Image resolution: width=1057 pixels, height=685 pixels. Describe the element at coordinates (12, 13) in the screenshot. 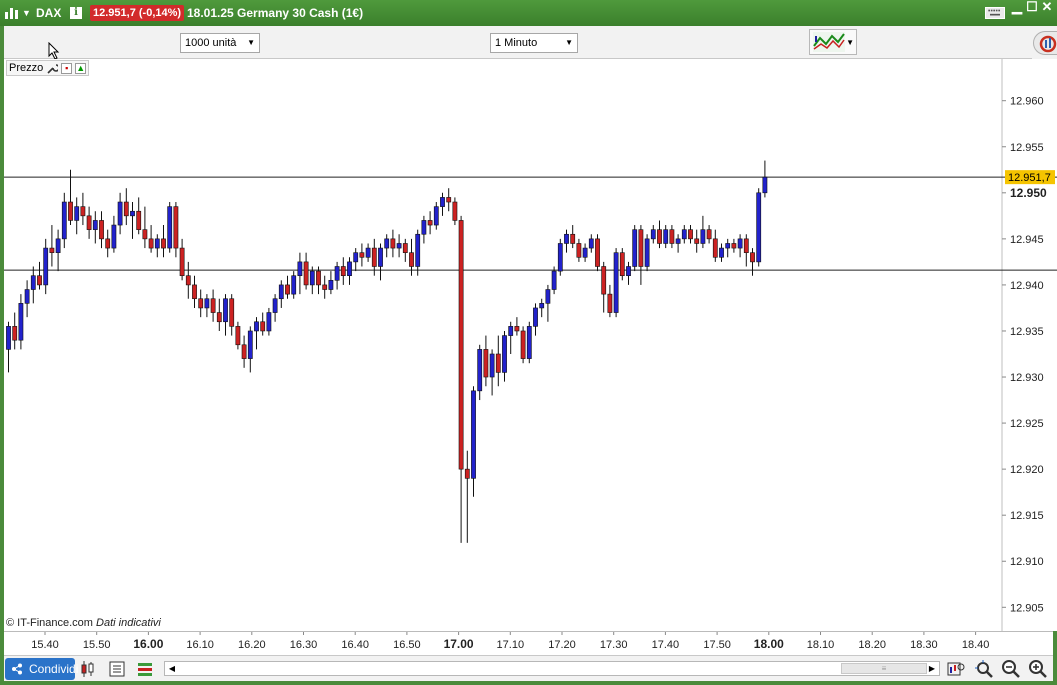

I see `chart-logo-icon` at that location.